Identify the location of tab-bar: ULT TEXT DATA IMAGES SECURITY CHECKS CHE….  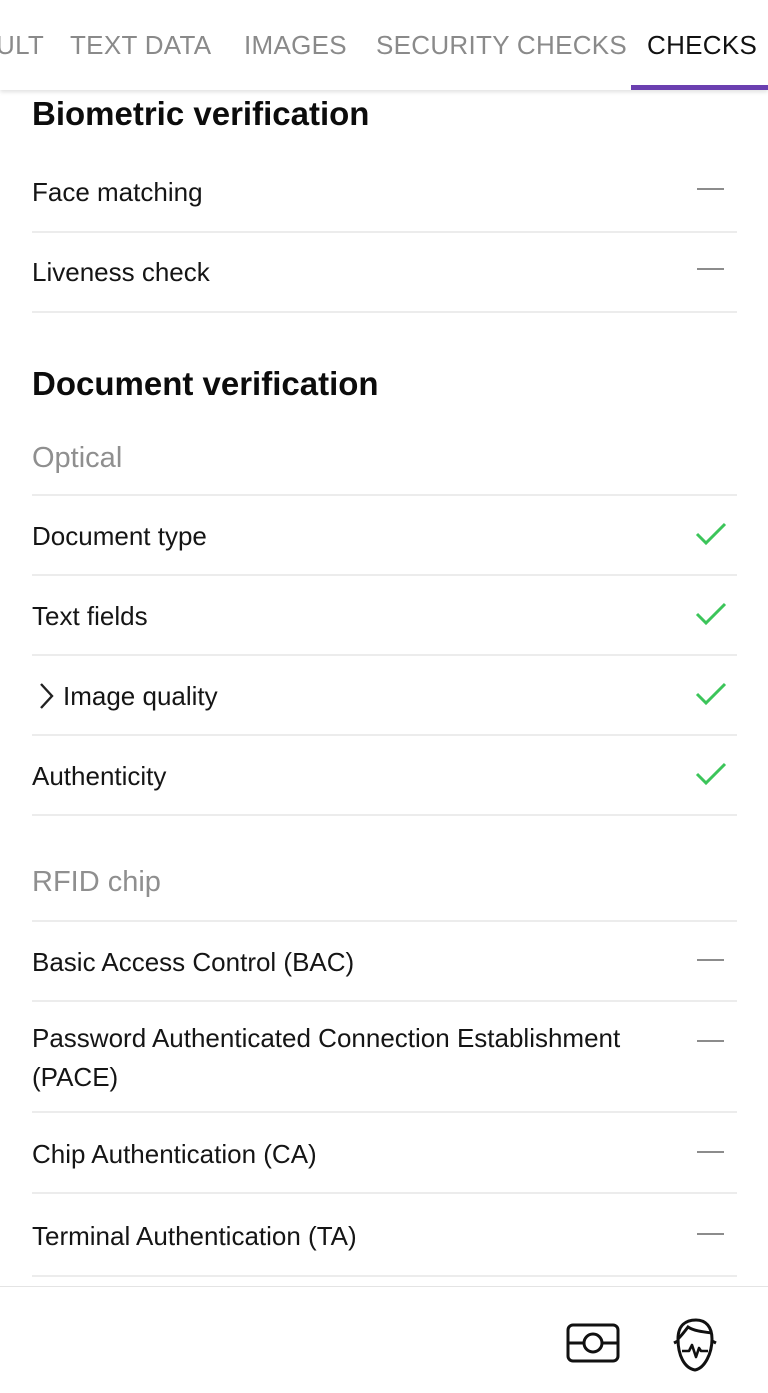
(384, 45).